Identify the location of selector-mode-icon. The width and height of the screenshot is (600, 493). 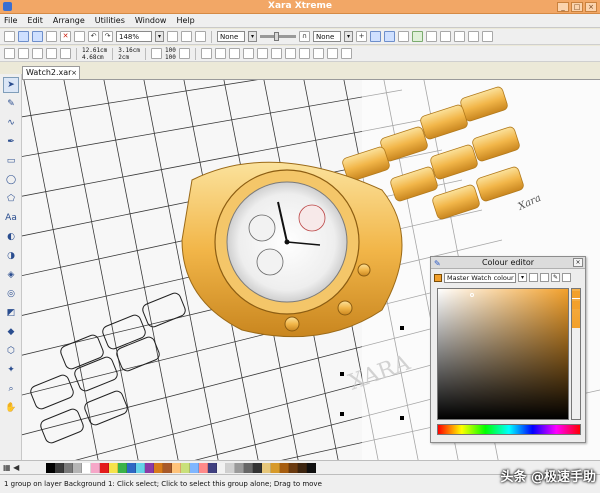
(9, 53).